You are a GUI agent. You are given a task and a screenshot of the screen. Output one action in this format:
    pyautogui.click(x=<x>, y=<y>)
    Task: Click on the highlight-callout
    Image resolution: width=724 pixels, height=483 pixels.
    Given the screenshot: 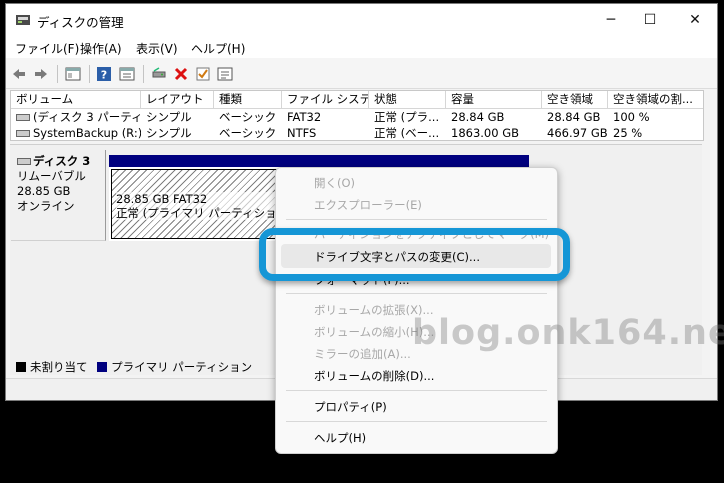 What is the action you would take?
    pyautogui.click(x=414, y=254)
    